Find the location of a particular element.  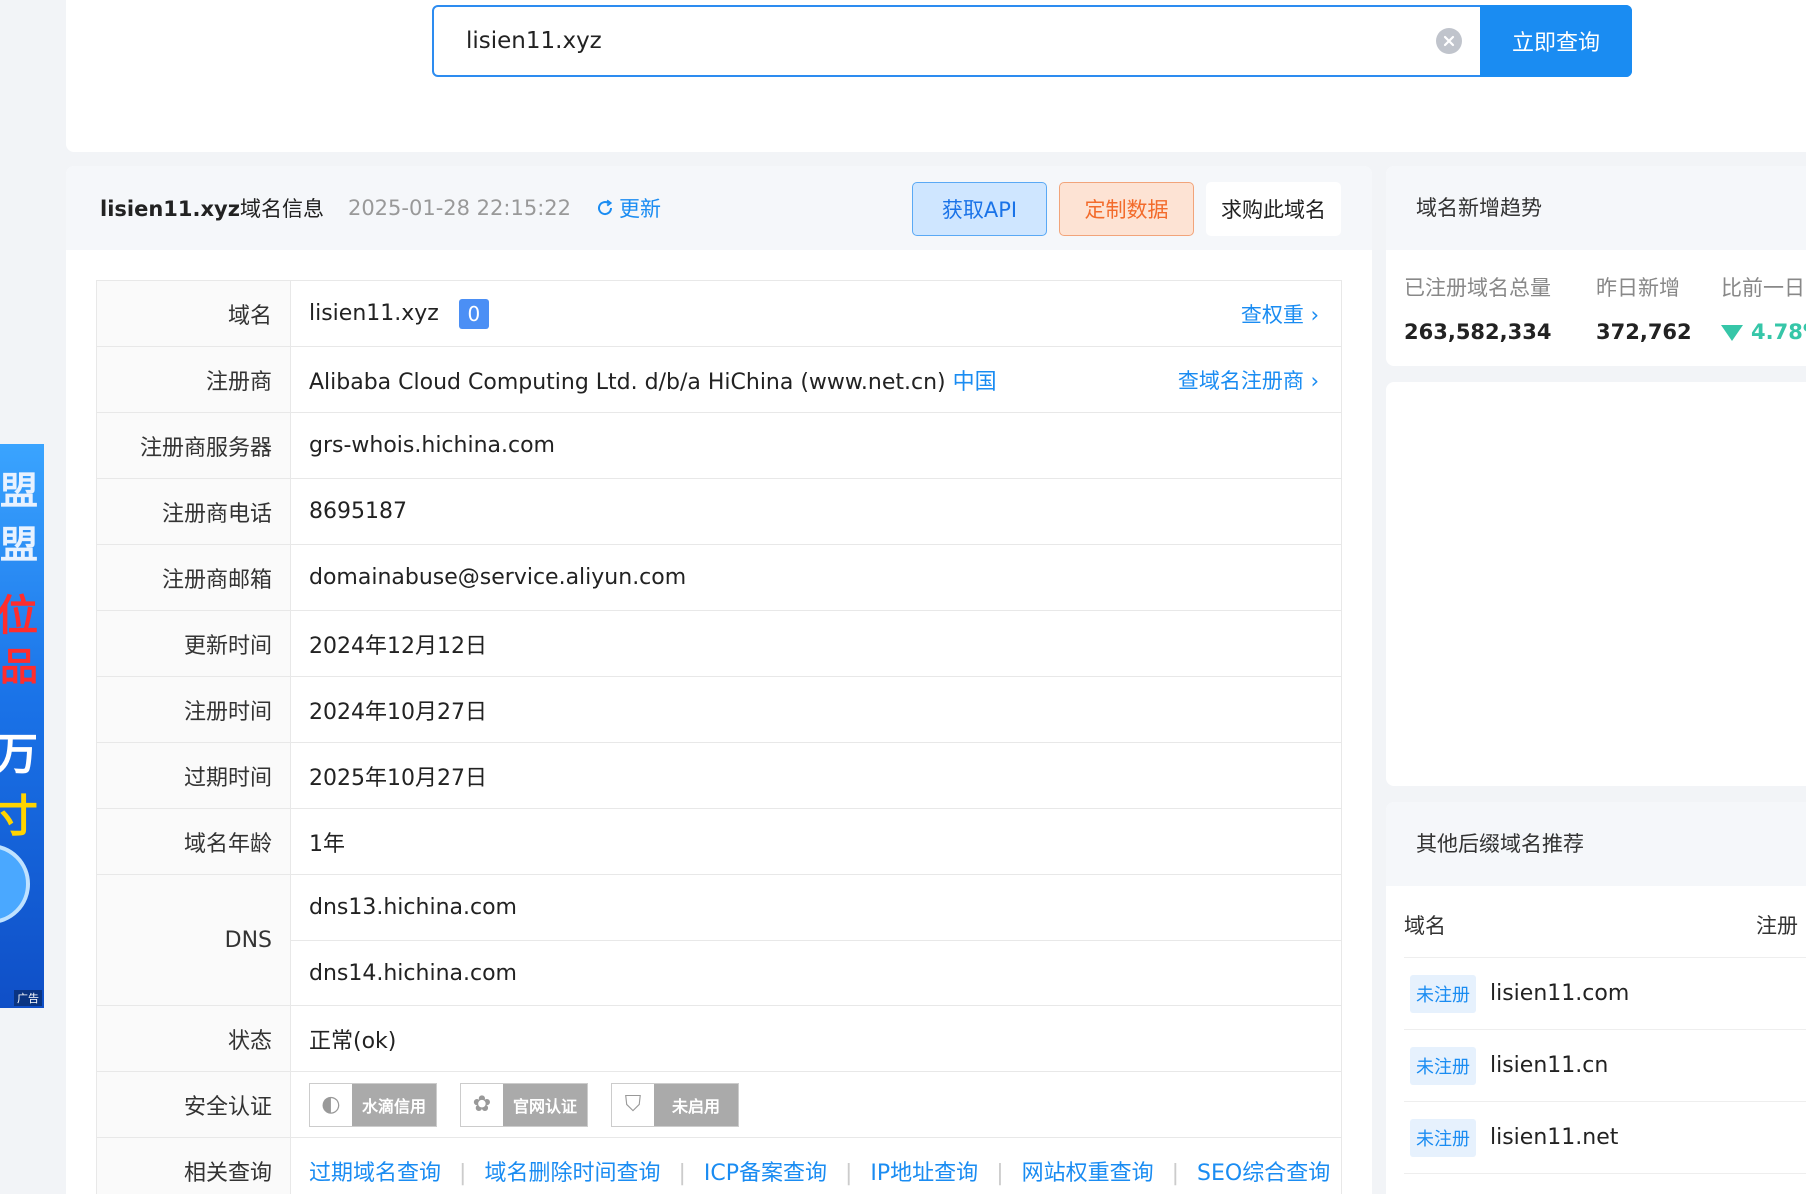

row-whois-server: 注册商服务器 grs-whois.hichina.com is located at coordinates (719, 445).